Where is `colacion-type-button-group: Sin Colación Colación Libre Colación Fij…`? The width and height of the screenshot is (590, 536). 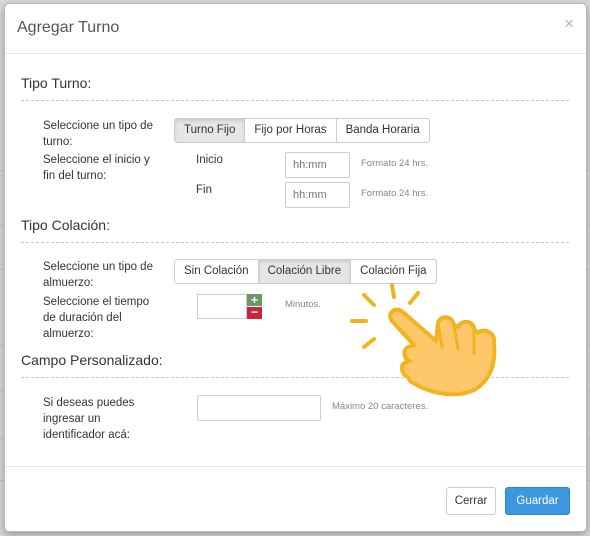
colacion-type-button-group: Sin Colación Colación Libre Colación Fij… is located at coordinates (305, 271).